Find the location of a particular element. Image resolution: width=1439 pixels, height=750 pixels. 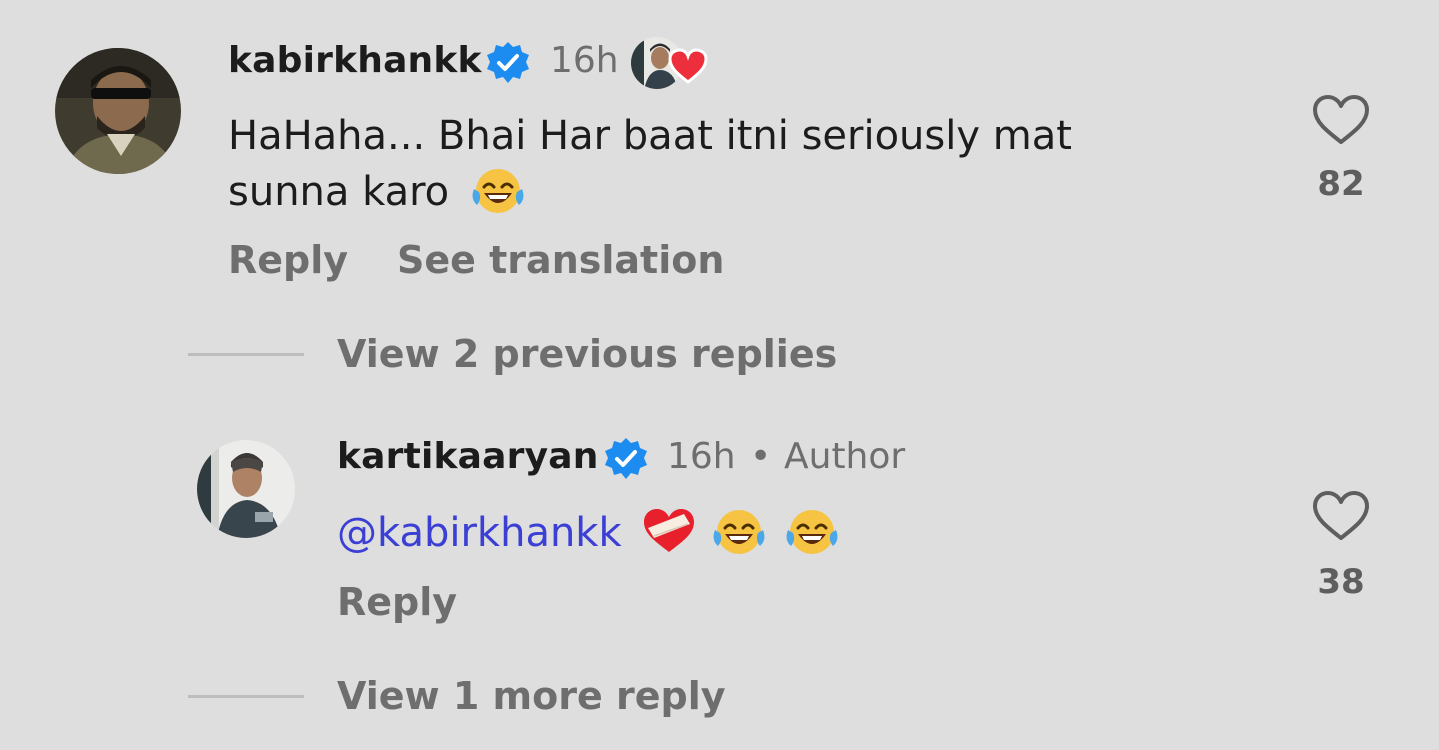

mending-heart-emoji-icon is located at coordinates (669, 538).